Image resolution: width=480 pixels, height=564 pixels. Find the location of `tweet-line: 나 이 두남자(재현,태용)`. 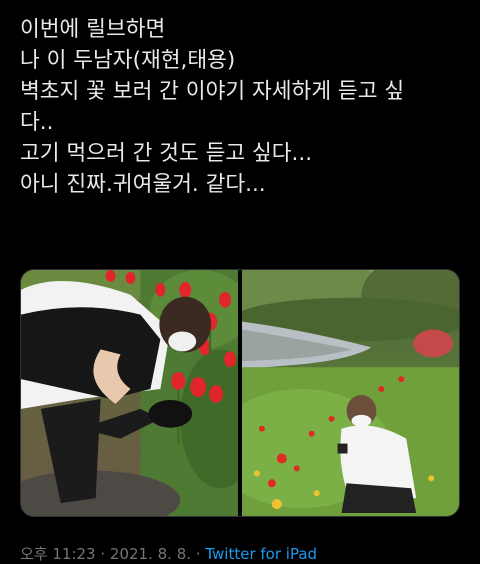

tweet-line: 나 이 두남자(재현,태용) is located at coordinates (128, 60).